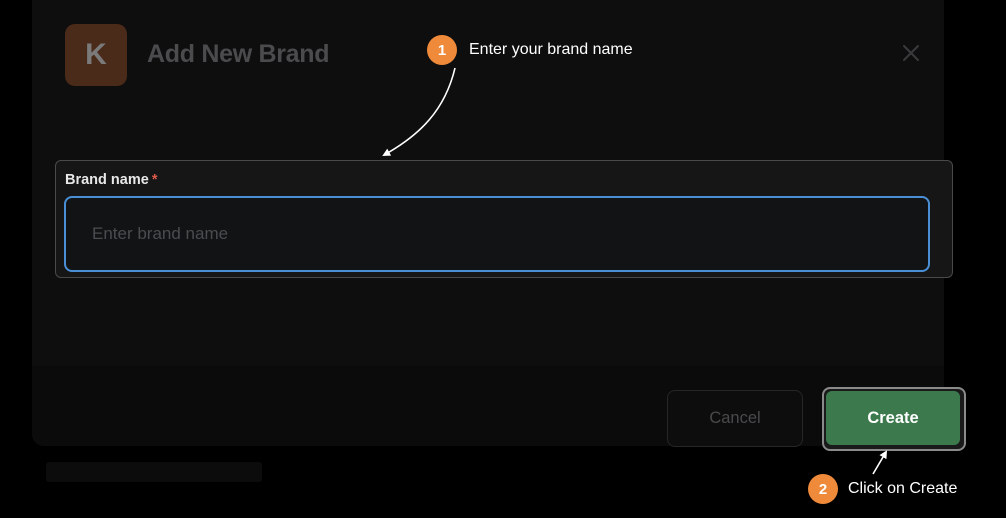 This screenshot has height=518, width=1006. Describe the element at coordinates (880, 462) in the screenshot. I see `arrow-icon` at that location.